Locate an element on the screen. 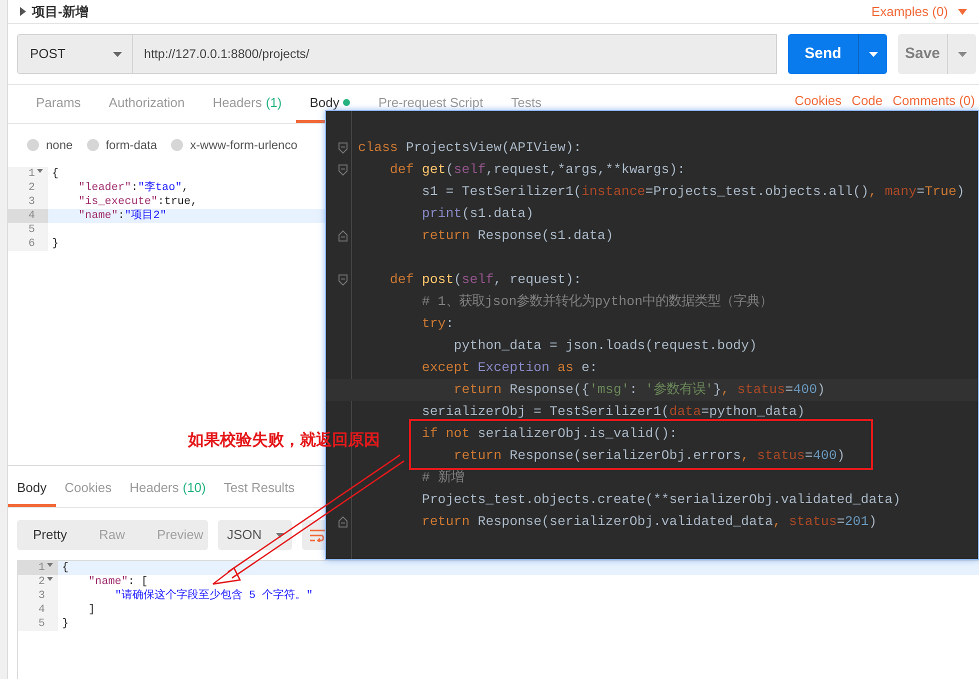  expand-triangle-icon is located at coordinates (23, 11).